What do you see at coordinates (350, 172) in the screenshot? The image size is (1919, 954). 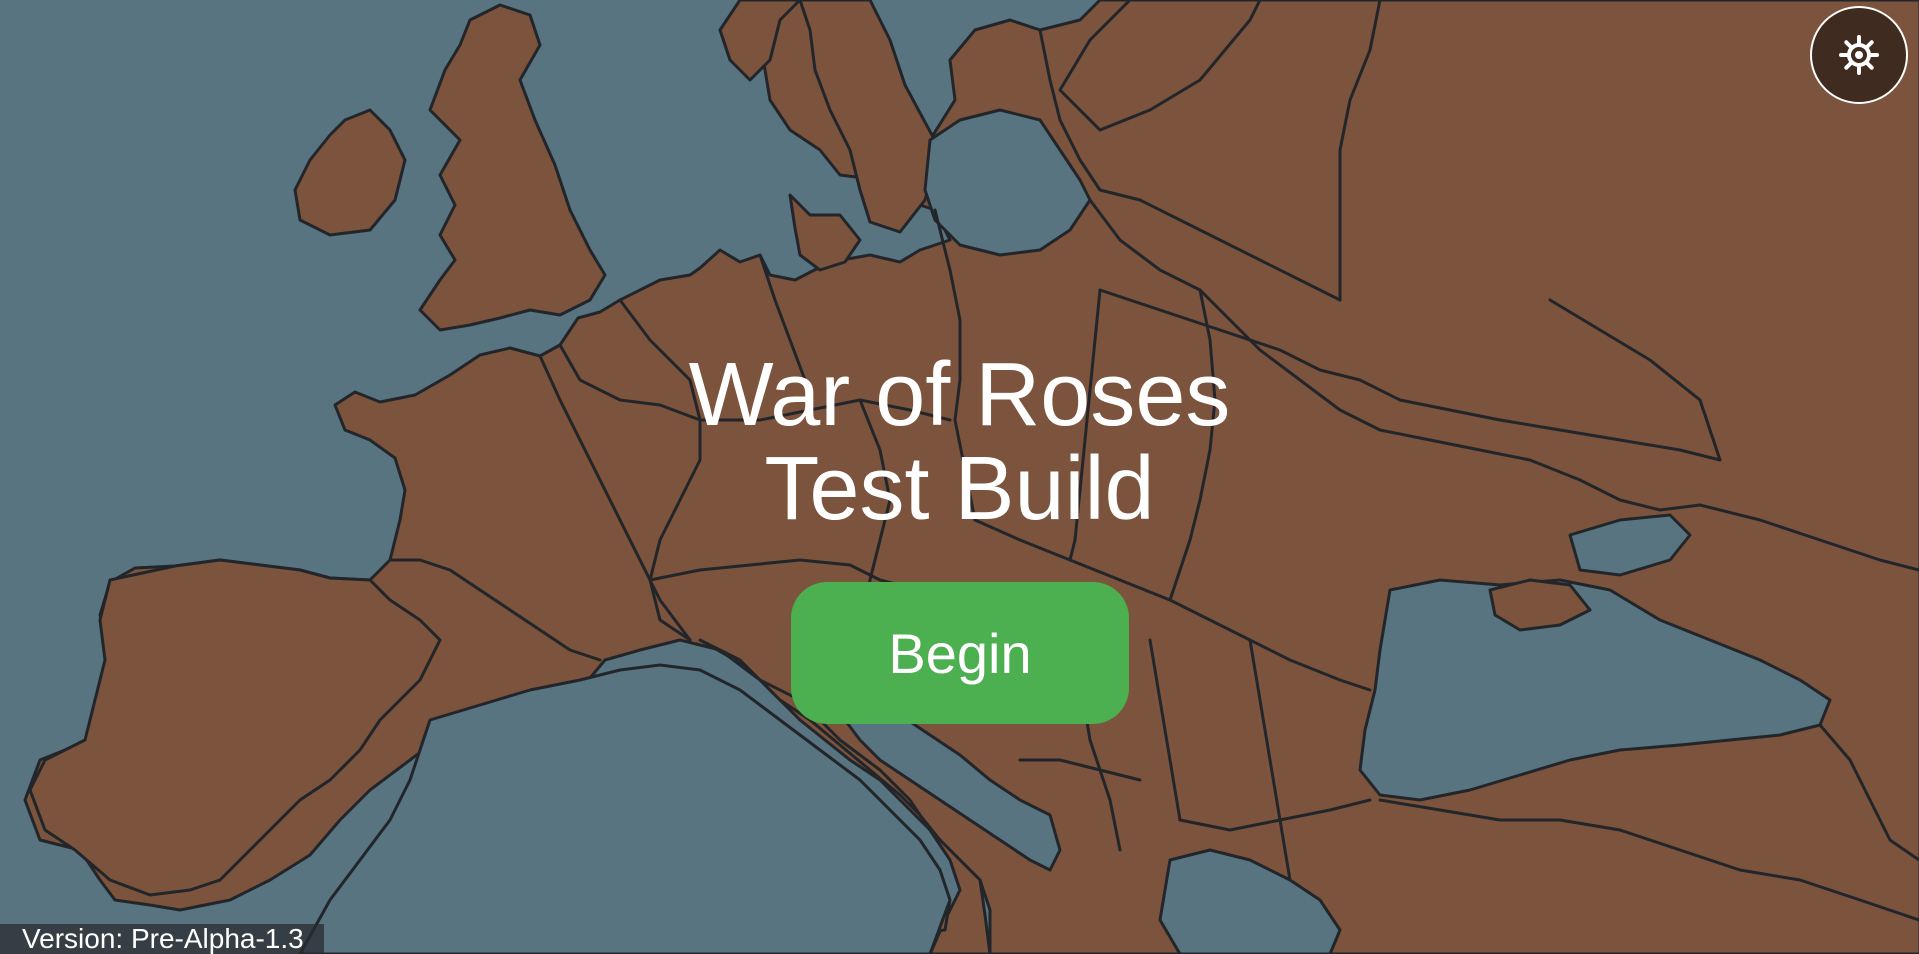 I see `ireland` at bounding box center [350, 172].